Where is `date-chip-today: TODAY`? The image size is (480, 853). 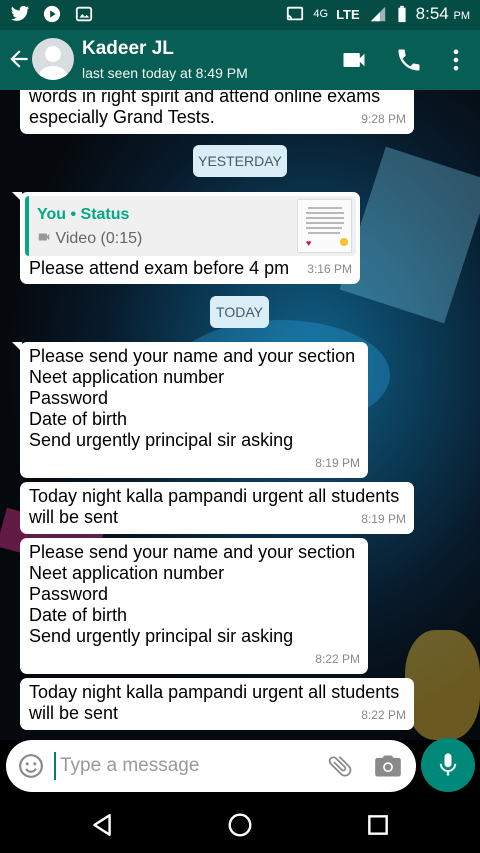
date-chip-today: TODAY is located at coordinates (239, 312).